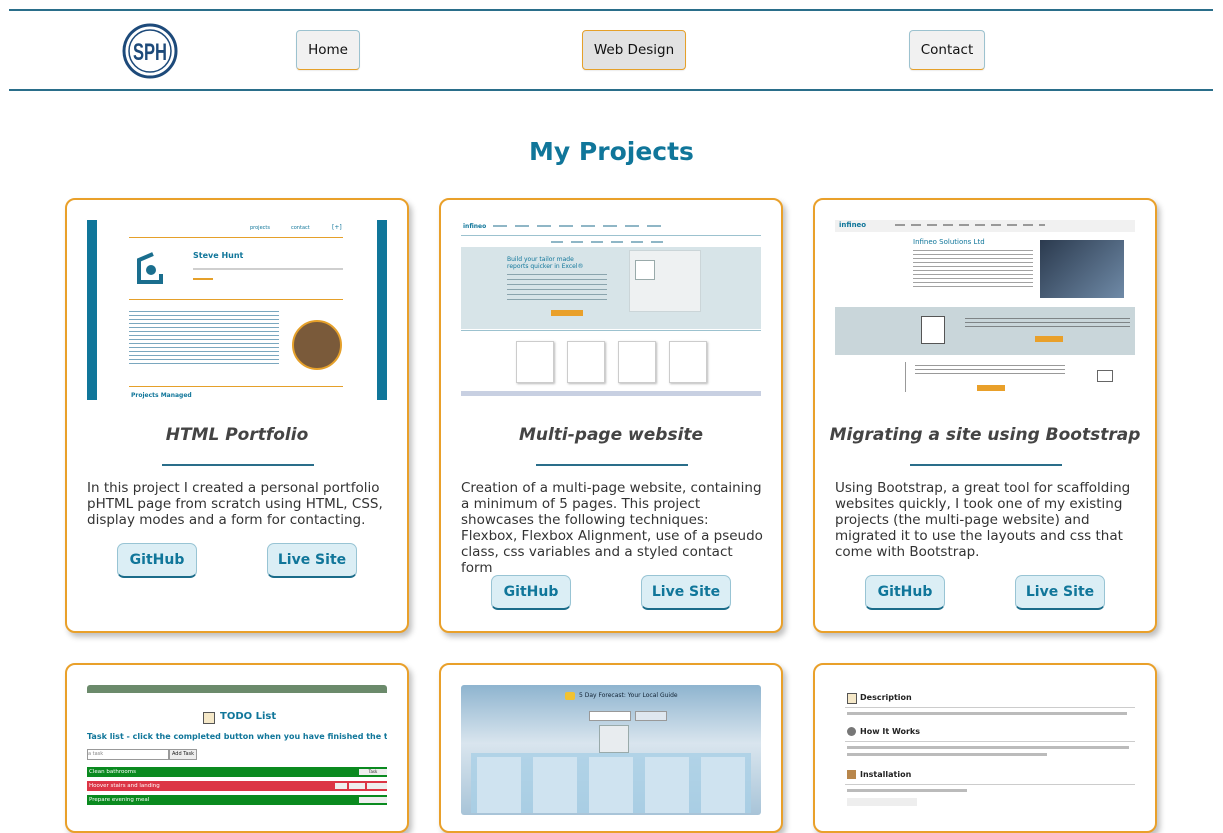 Image resolution: width=1223 pixels, height=833 pixels. I want to click on nav-home-button: Home, so click(328, 50).